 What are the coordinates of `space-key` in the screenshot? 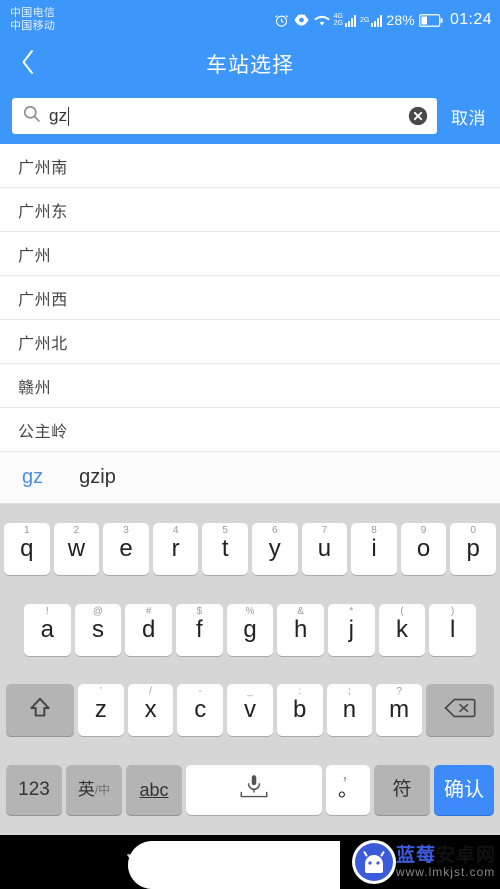 It's located at (254, 789).